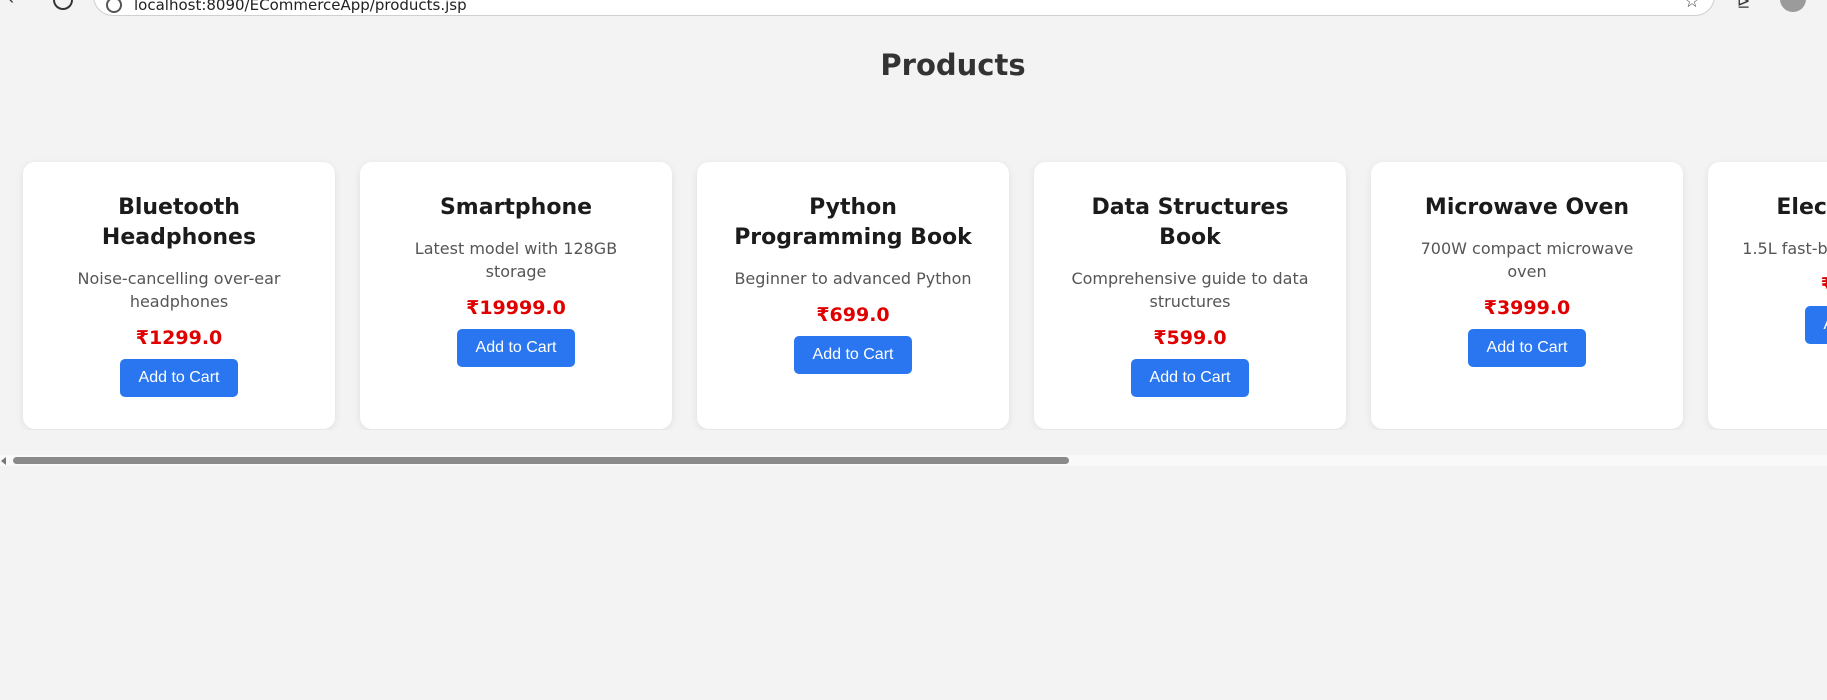 Image resolution: width=1827 pixels, height=700 pixels. I want to click on product-description: 1.5L fast-boiling electric kettle, so click(1784, 248).